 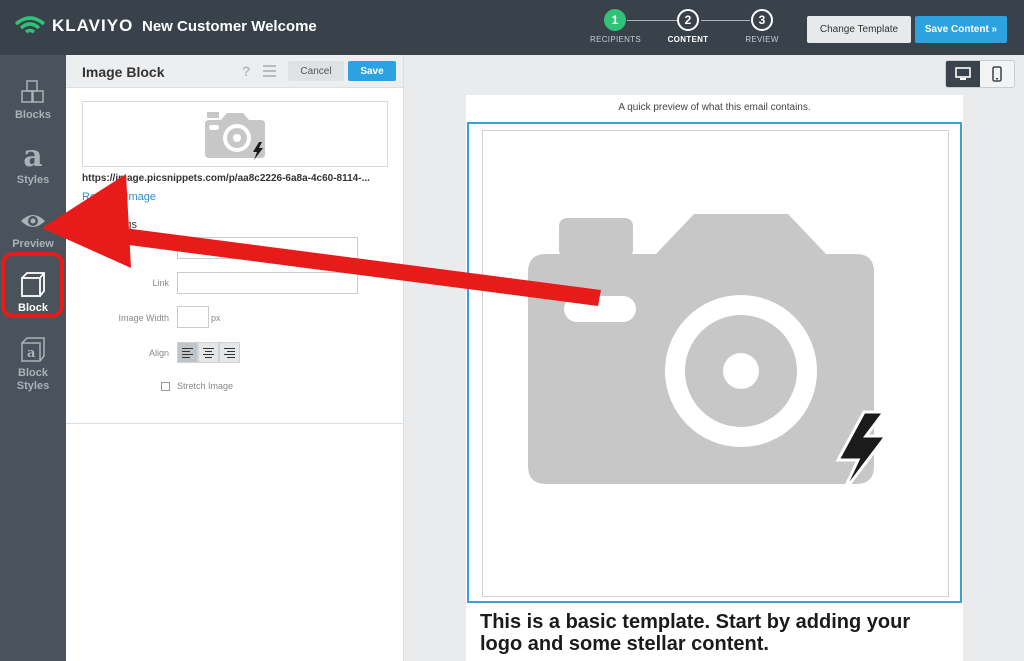 What do you see at coordinates (246, 71) in the screenshot?
I see `help-icon: ?` at bounding box center [246, 71].